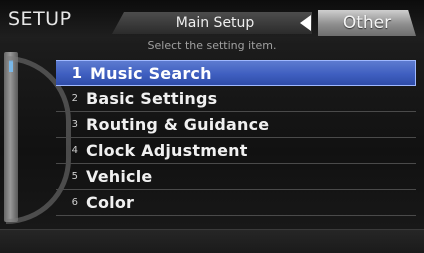 Image resolution: width=424 pixels, height=253 pixels. I want to click on instruction-text: Select the setting item., so click(212, 45).